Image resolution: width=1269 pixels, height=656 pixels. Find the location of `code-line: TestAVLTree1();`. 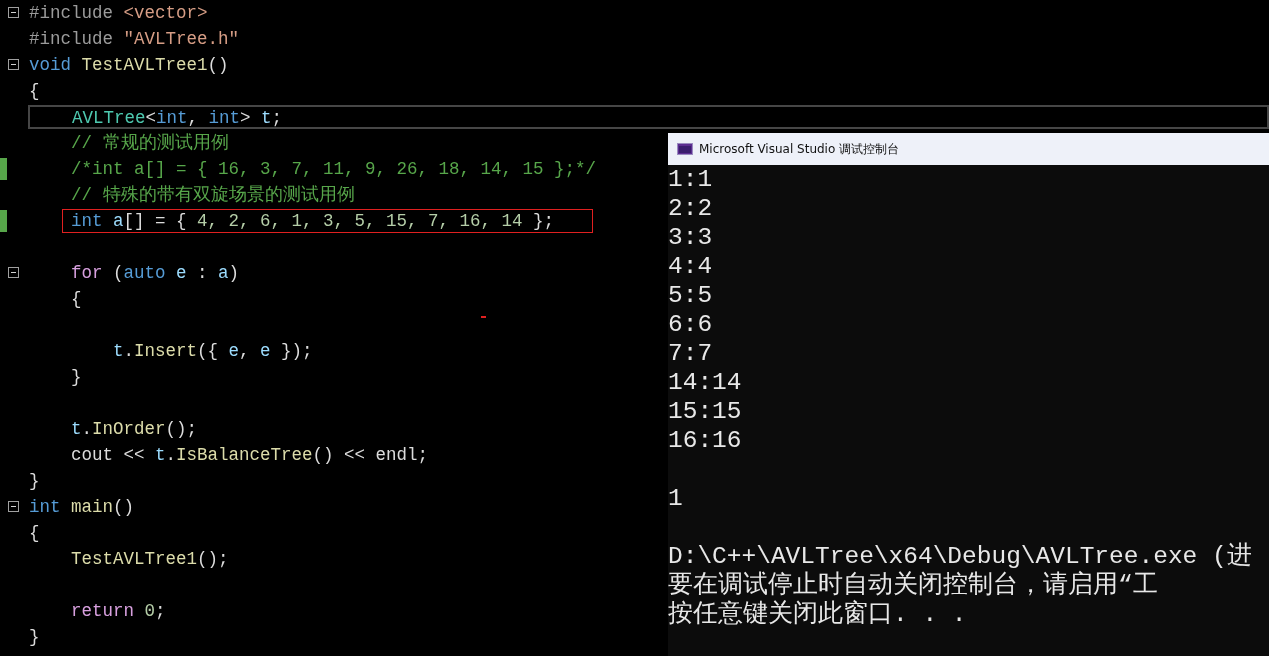

code-line: TestAVLTree1(); is located at coordinates (150, 559).